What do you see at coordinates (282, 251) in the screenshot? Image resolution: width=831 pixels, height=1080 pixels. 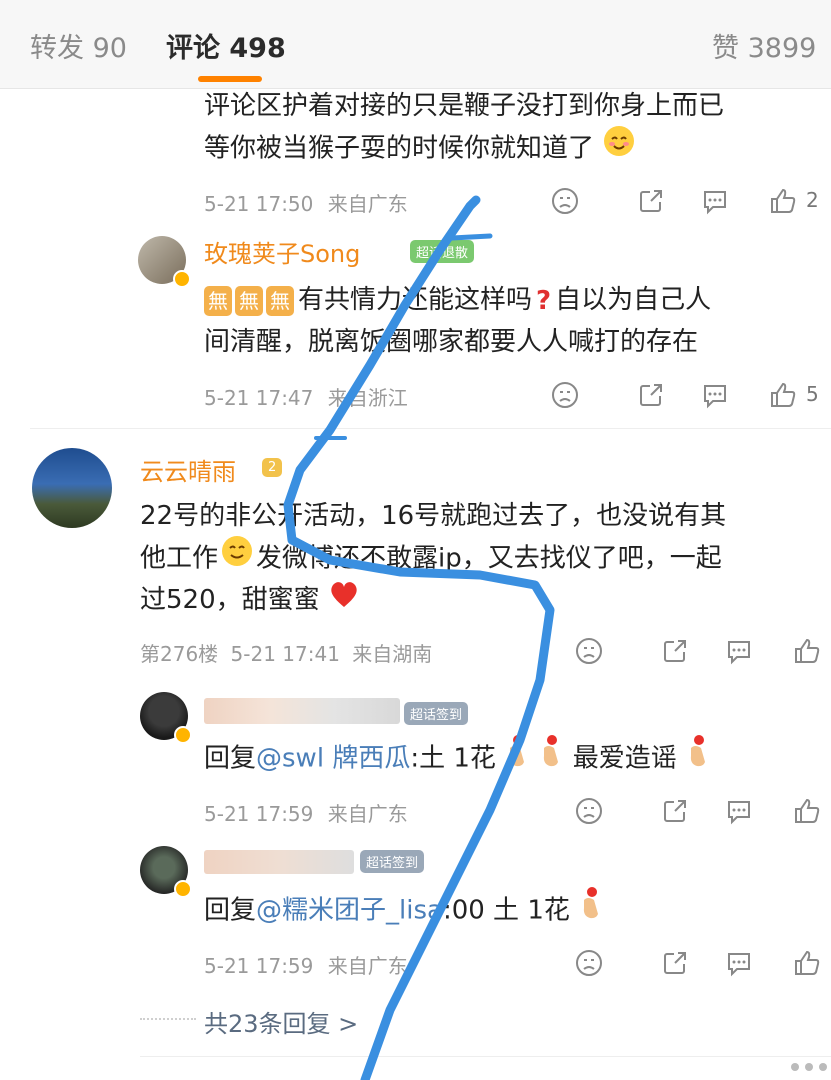 I see `commenter-name: 玫瑰荚子Song` at bounding box center [282, 251].